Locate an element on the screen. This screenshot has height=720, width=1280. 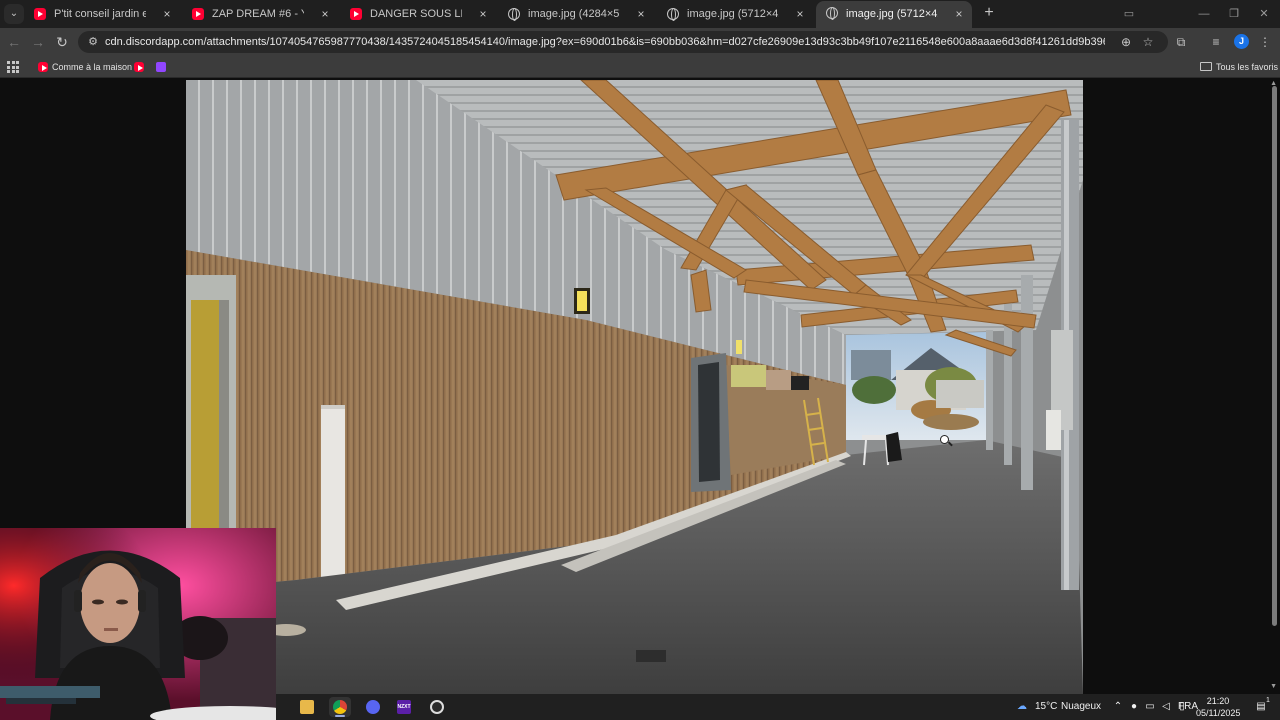
tab-title: P'tit conseil jardin et alimentatio is located at coordinates (100, 14).